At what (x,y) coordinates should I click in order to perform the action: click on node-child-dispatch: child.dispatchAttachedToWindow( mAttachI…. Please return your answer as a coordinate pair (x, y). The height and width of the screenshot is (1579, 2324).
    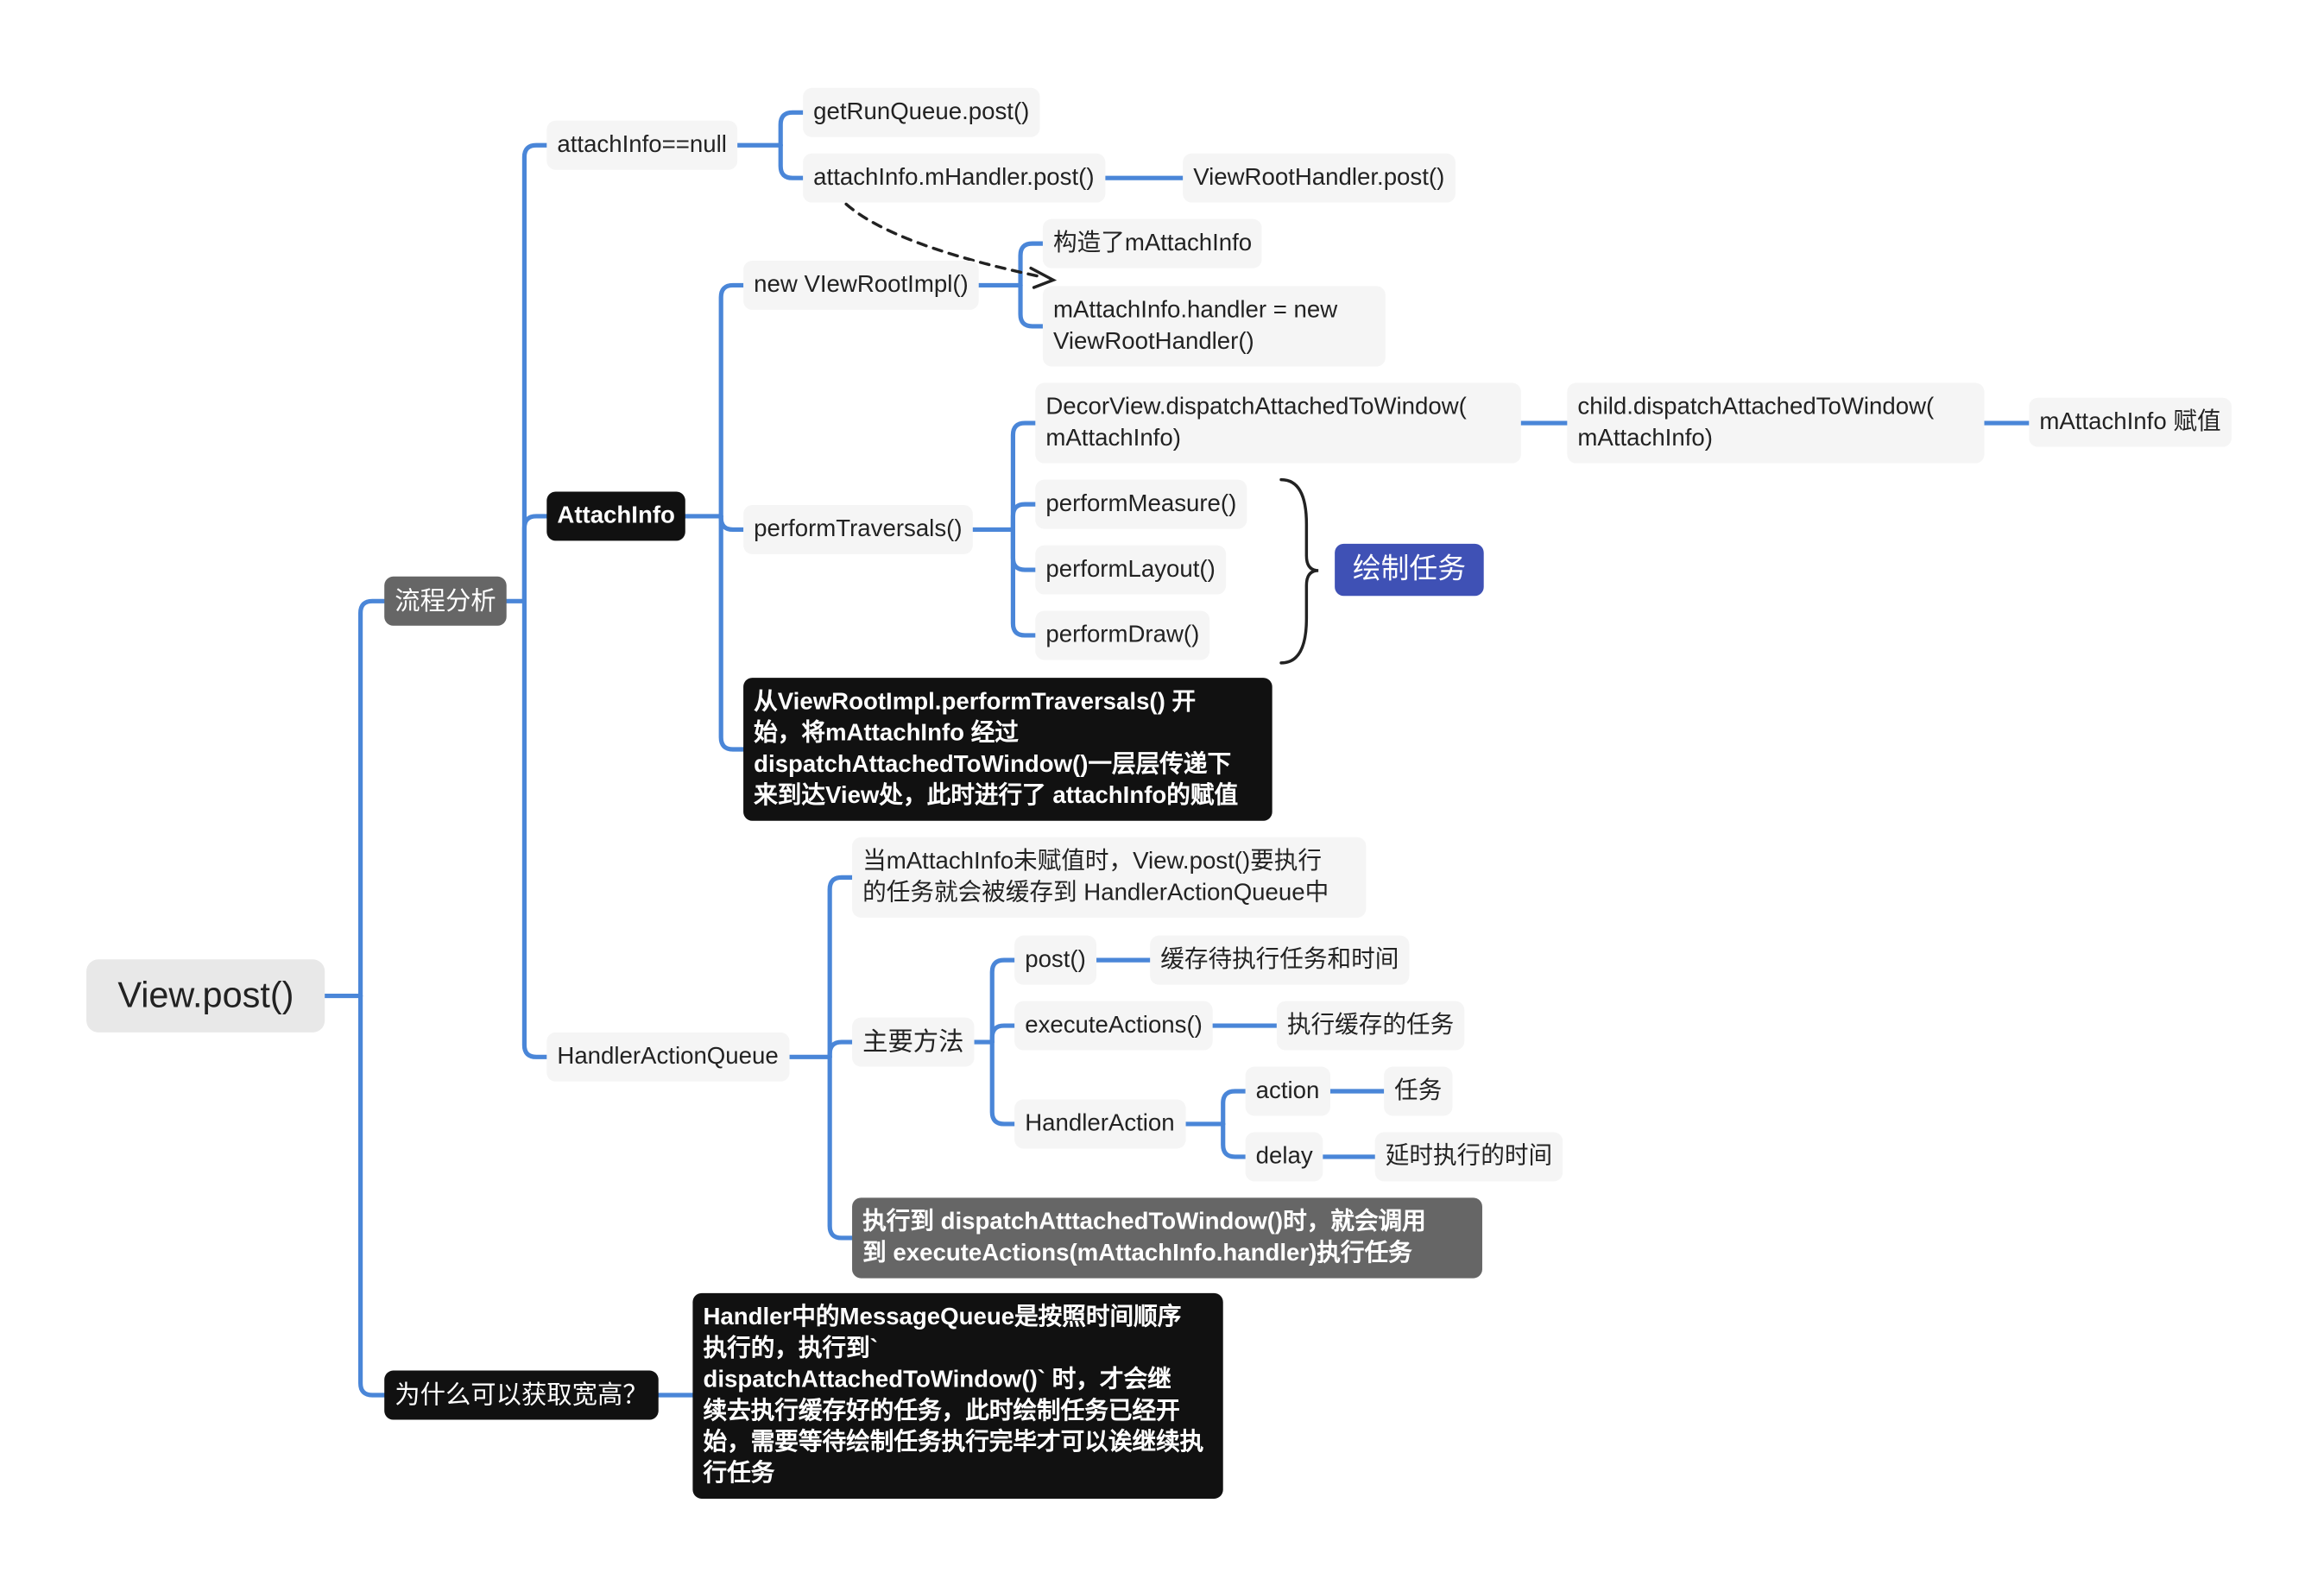
    Looking at the image, I should click on (1776, 423).